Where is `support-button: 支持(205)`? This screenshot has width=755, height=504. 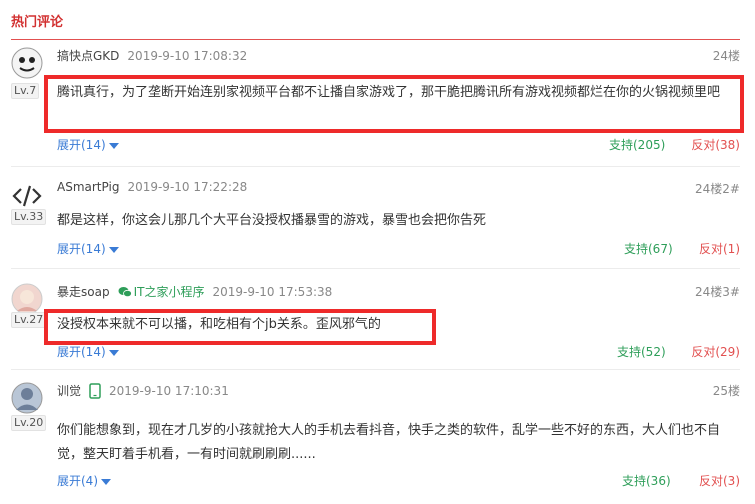
support-button: 支持(205) is located at coordinates (637, 144).